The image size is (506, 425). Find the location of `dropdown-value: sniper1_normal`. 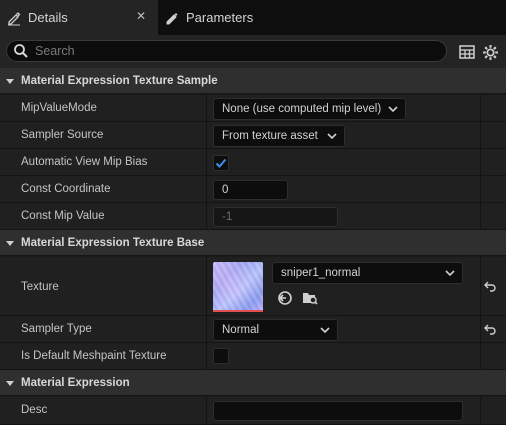

dropdown-value: sniper1_normal is located at coordinates (321, 273).